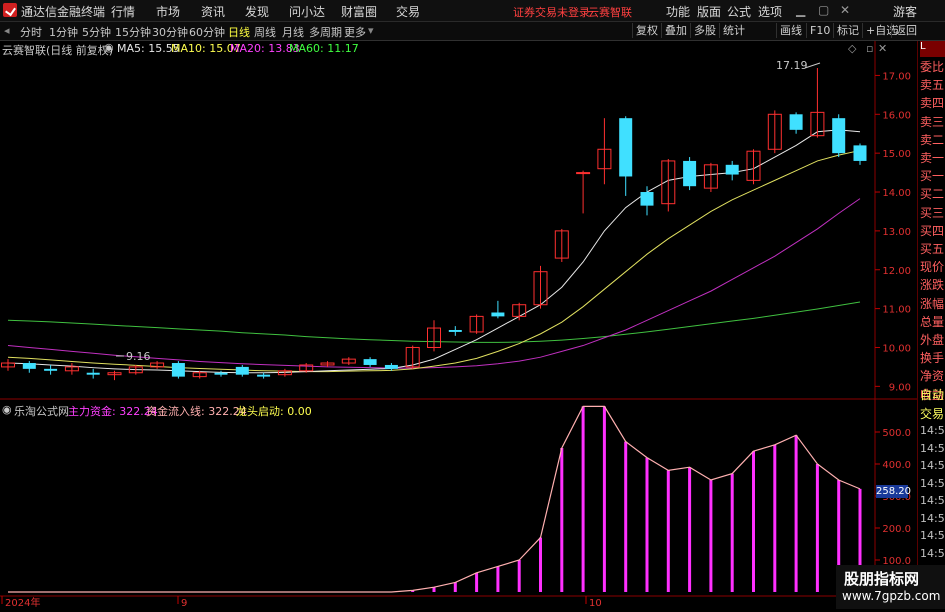 The height and width of the screenshot is (612, 945). What do you see at coordinates (168, 11) in the screenshot?
I see `menu-shichang: 市场` at bounding box center [168, 11].